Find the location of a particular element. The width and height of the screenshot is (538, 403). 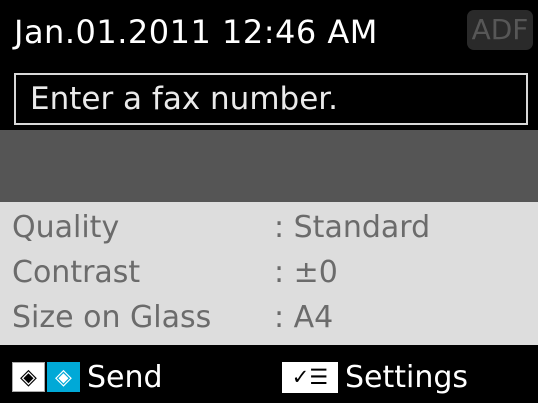

size-on-glass-label: Size on Glass is located at coordinates (112, 317).